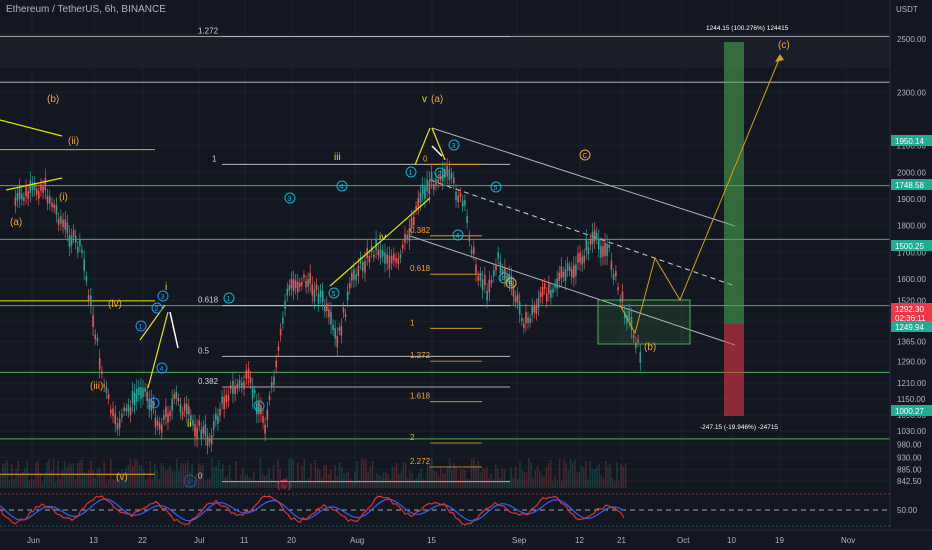  What do you see at coordinates (511, 284) in the screenshot?
I see `wave-count-label: B` at bounding box center [511, 284].